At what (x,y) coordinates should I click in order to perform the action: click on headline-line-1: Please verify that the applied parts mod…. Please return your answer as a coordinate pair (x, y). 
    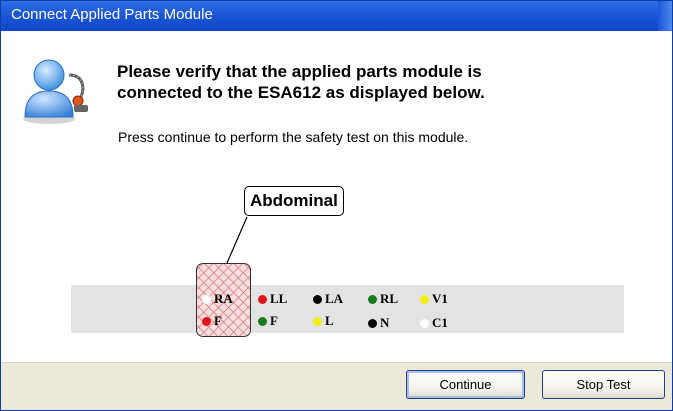
    Looking at the image, I should click on (299, 71).